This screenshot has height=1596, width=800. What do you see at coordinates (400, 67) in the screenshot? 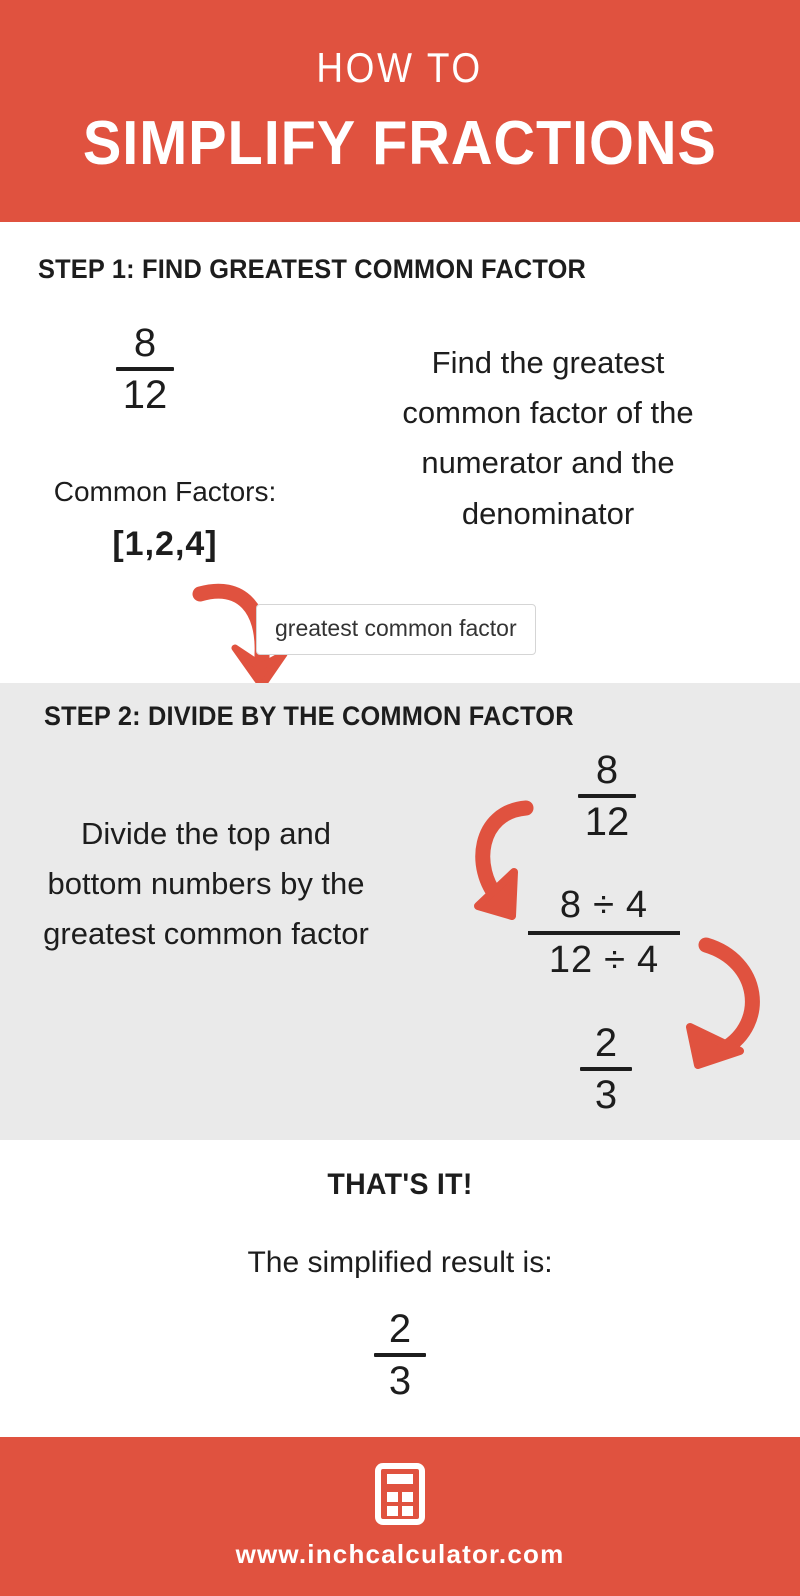
I see `header-kicker: HOW TO` at bounding box center [400, 67].